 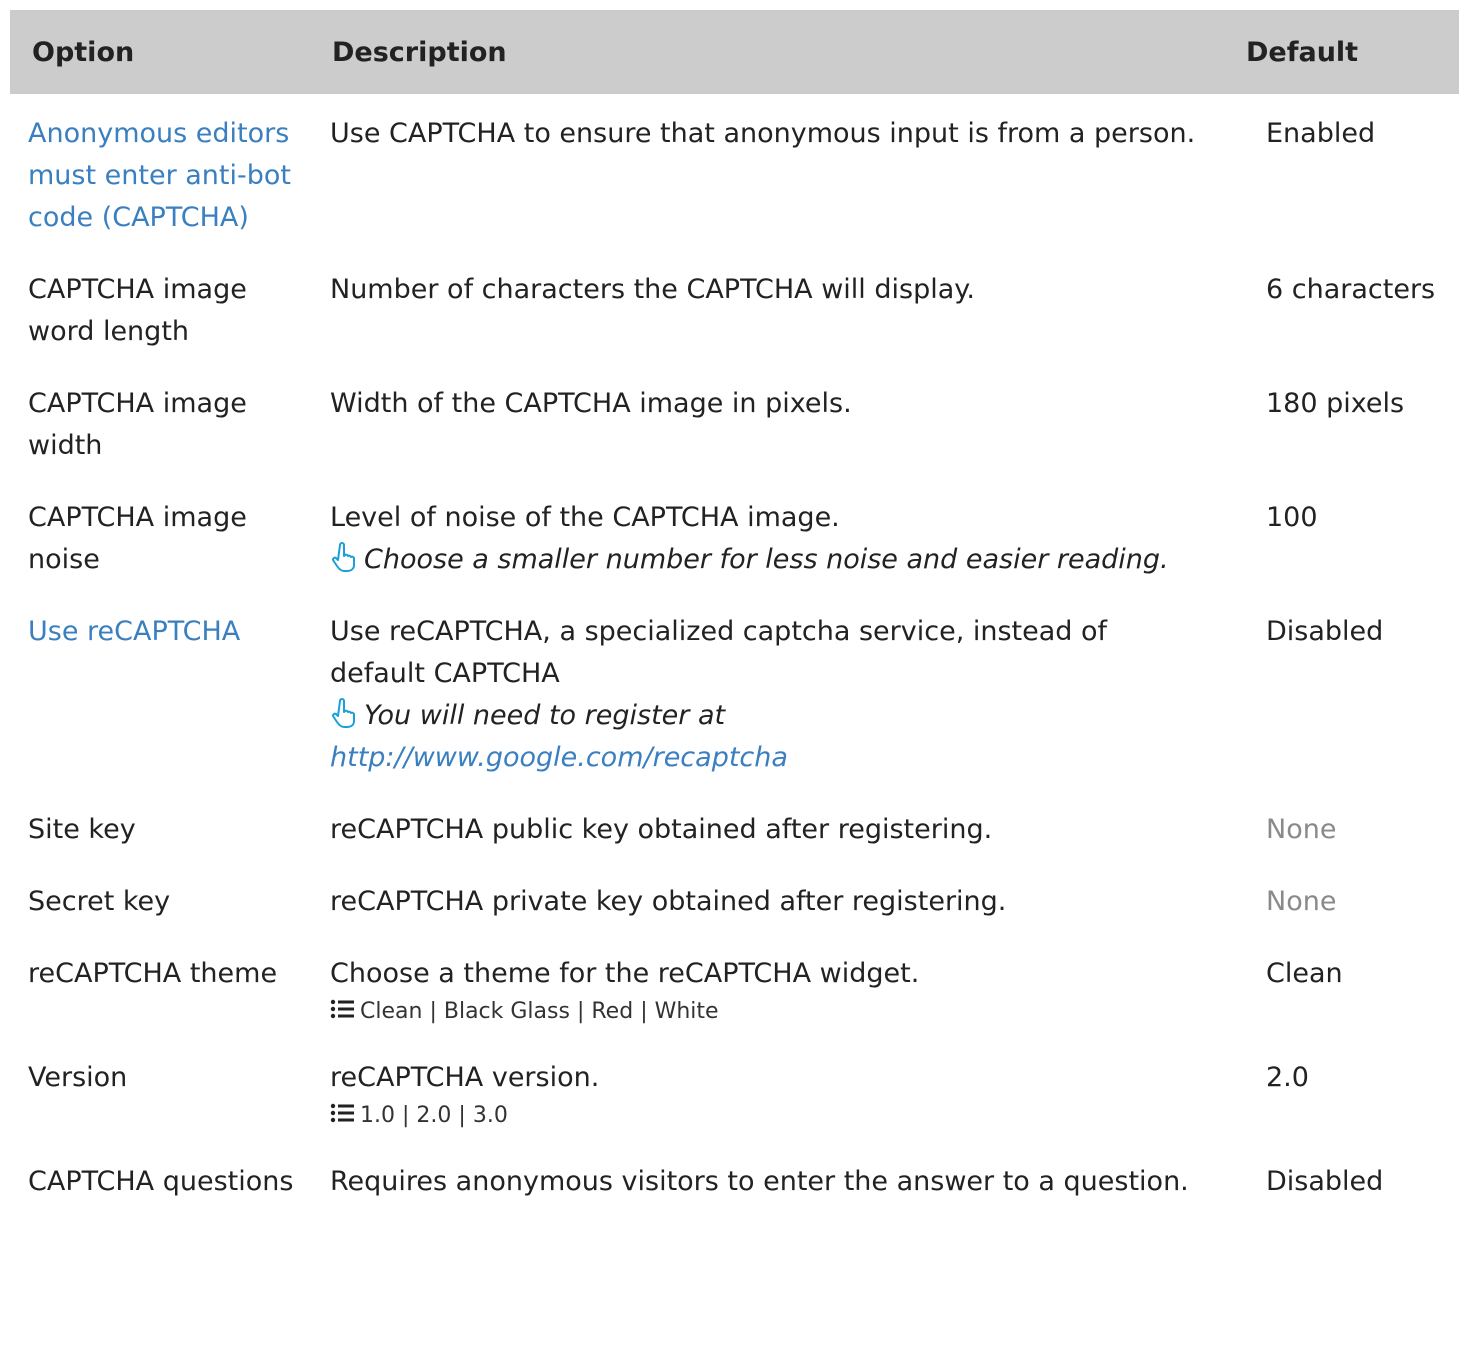 I want to click on choice: Red, so click(x=612, y=1011).